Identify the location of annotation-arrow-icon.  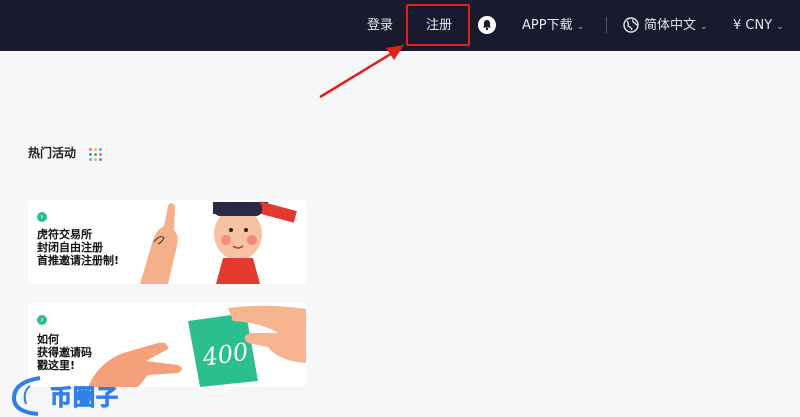
(361, 72).